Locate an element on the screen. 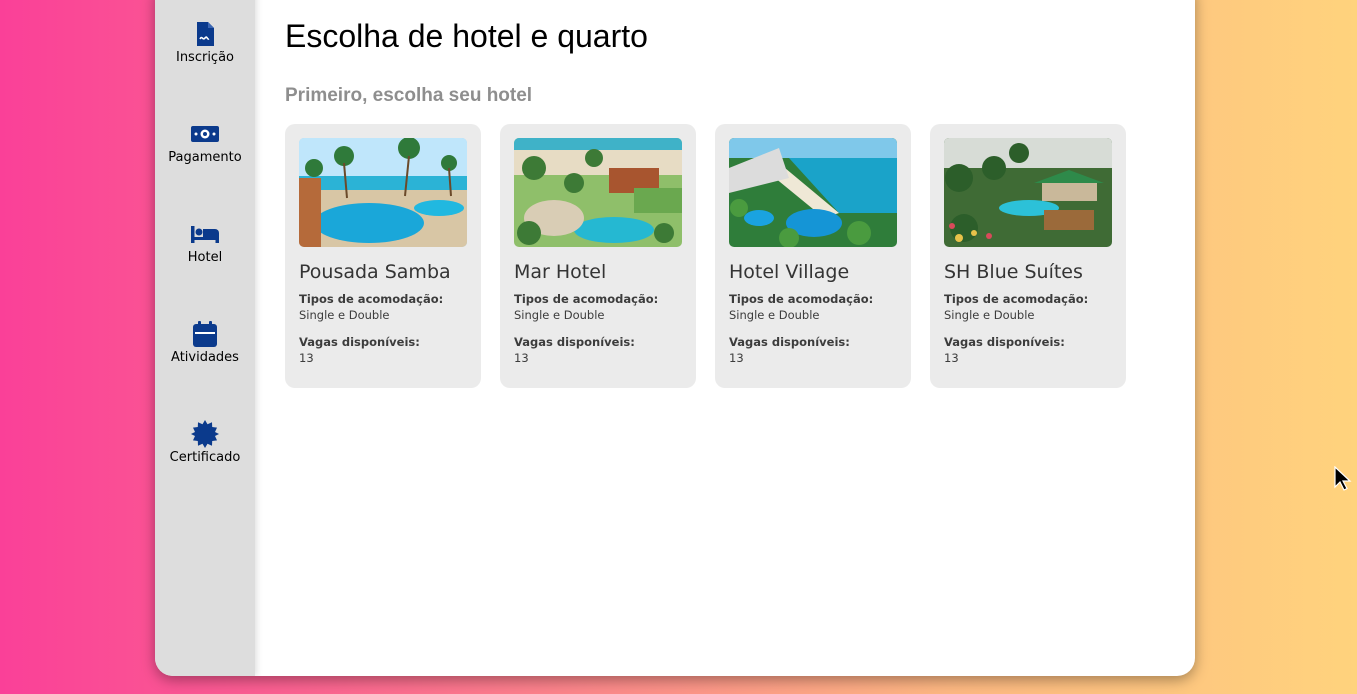  sidebar-item-hotel: Hotel is located at coordinates (205, 270).